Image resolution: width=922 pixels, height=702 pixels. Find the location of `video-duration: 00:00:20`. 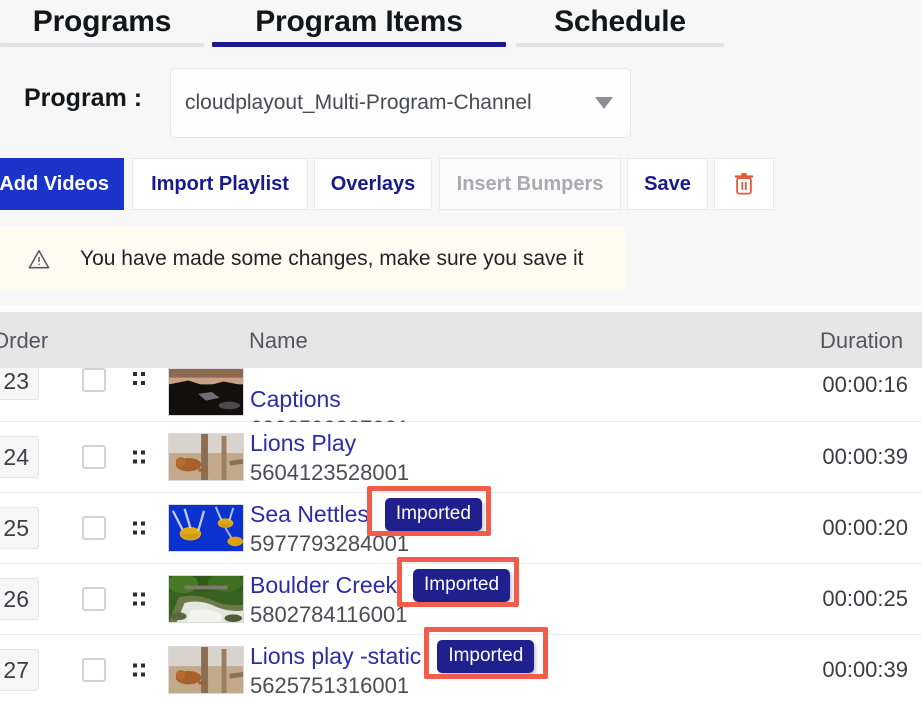

video-duration: 00:00:20 is located at coordinates (865, 527).